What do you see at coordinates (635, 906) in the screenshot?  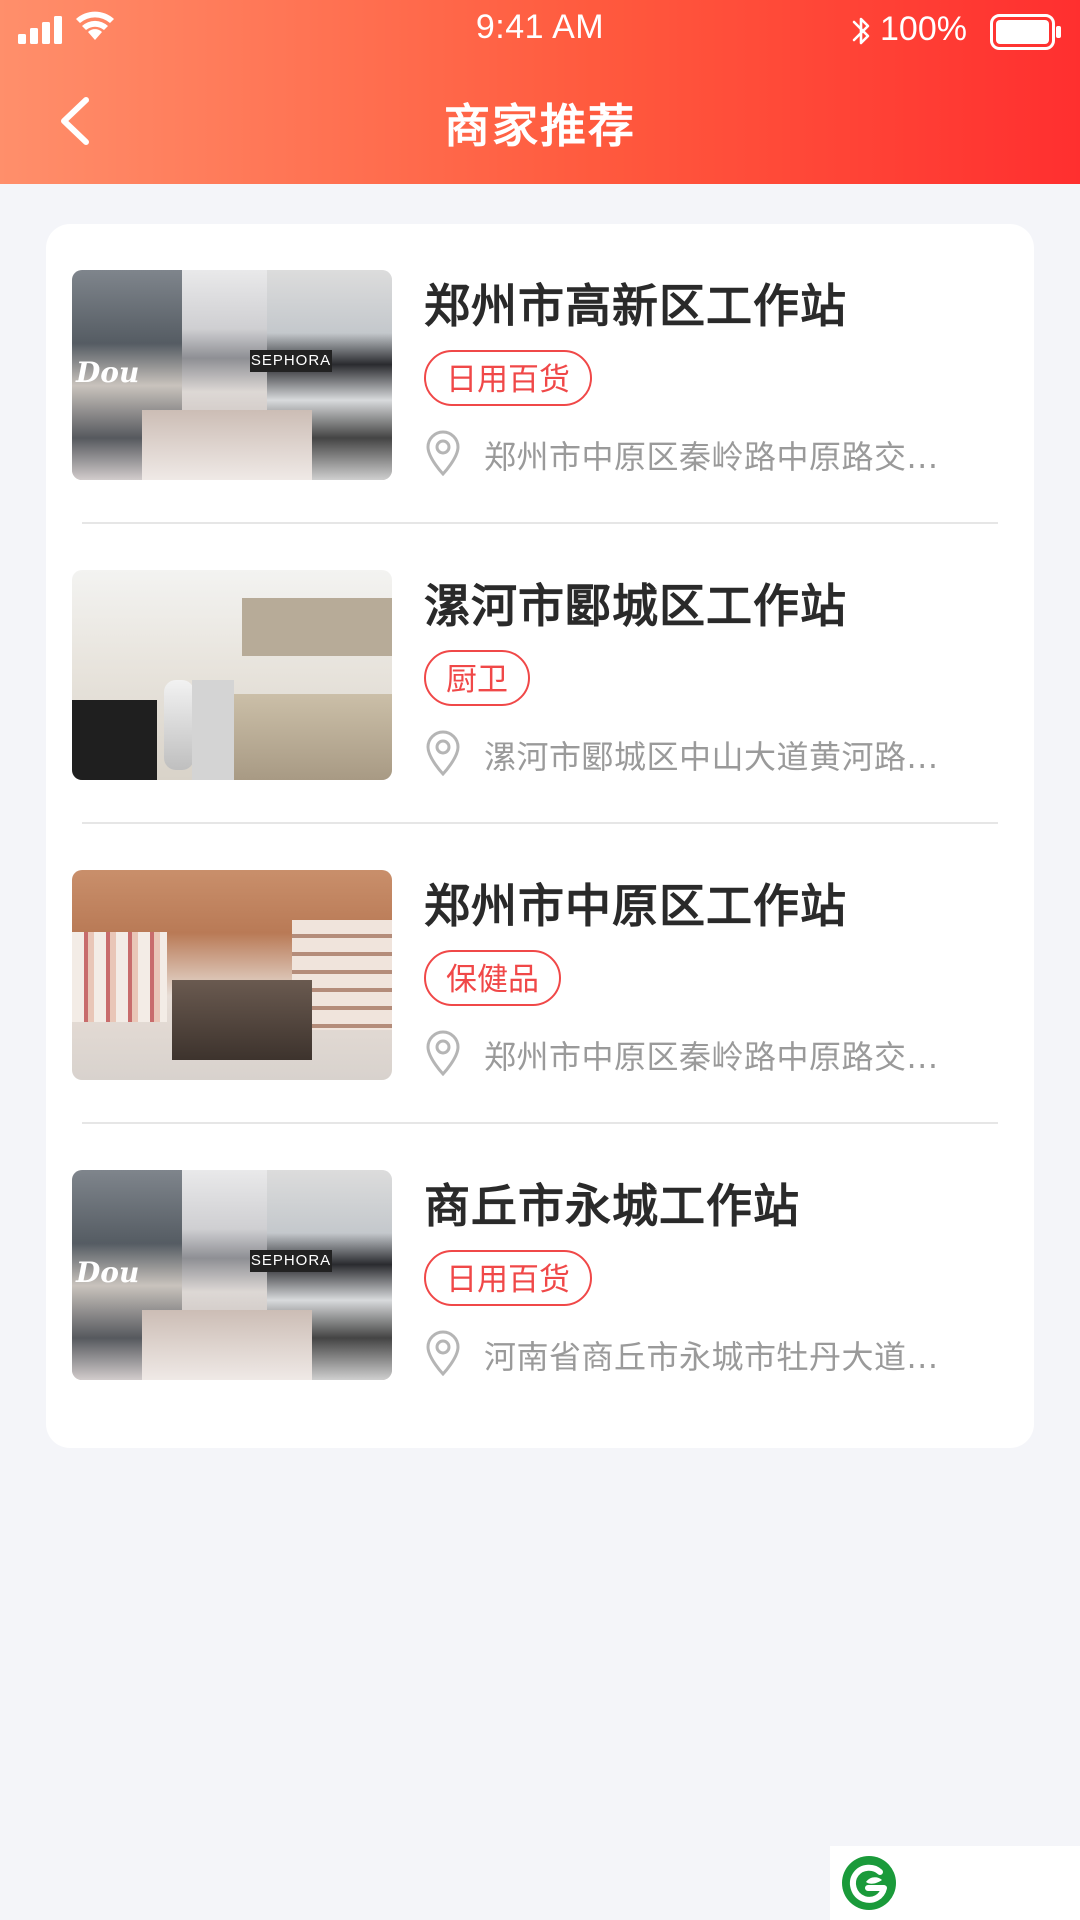 I see `merchant-name: 郑州市中原区工作站` at bounding box center [635, 906].